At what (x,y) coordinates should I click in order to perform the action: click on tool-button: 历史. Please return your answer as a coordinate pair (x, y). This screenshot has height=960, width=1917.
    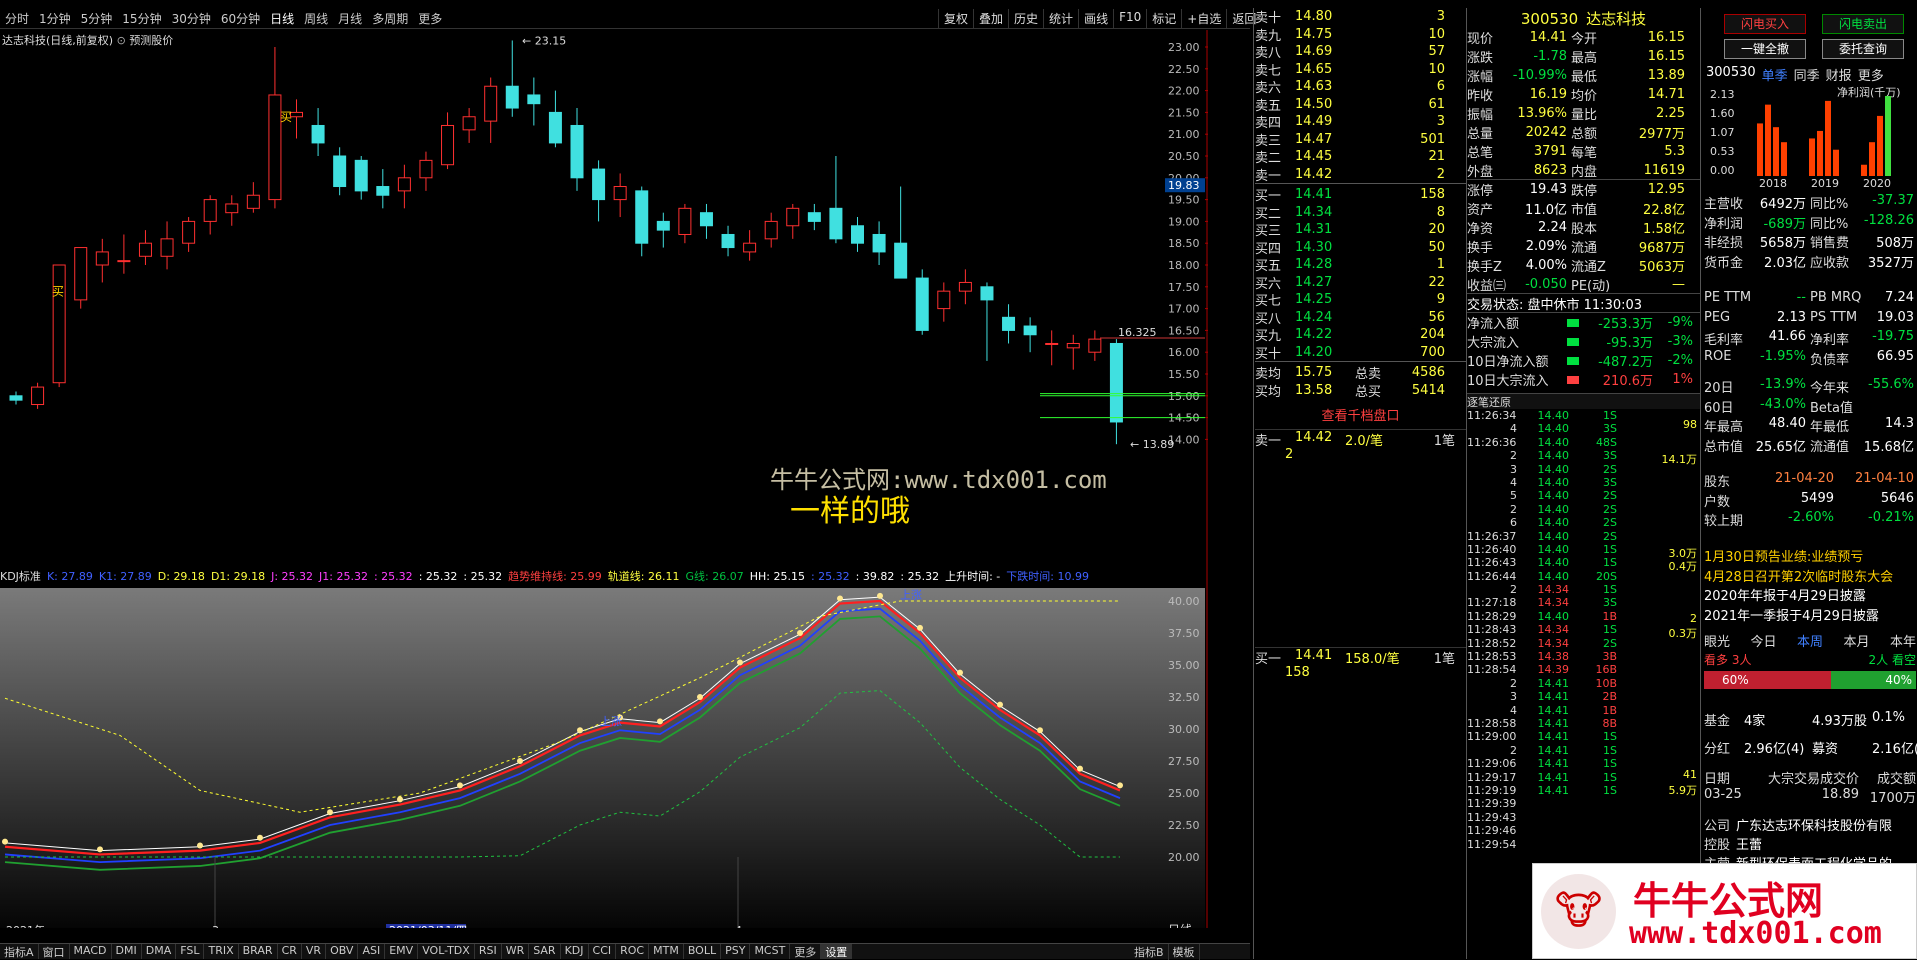
    Looking at the image, I should click on (1025, 19).